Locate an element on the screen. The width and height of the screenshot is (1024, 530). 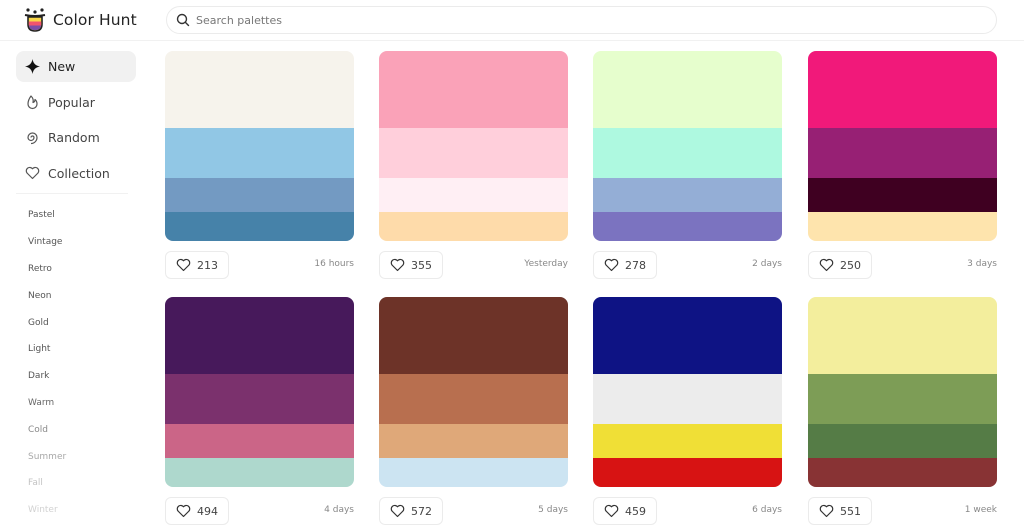
palette-age: Yesterday is located at coordinates (546, 264).